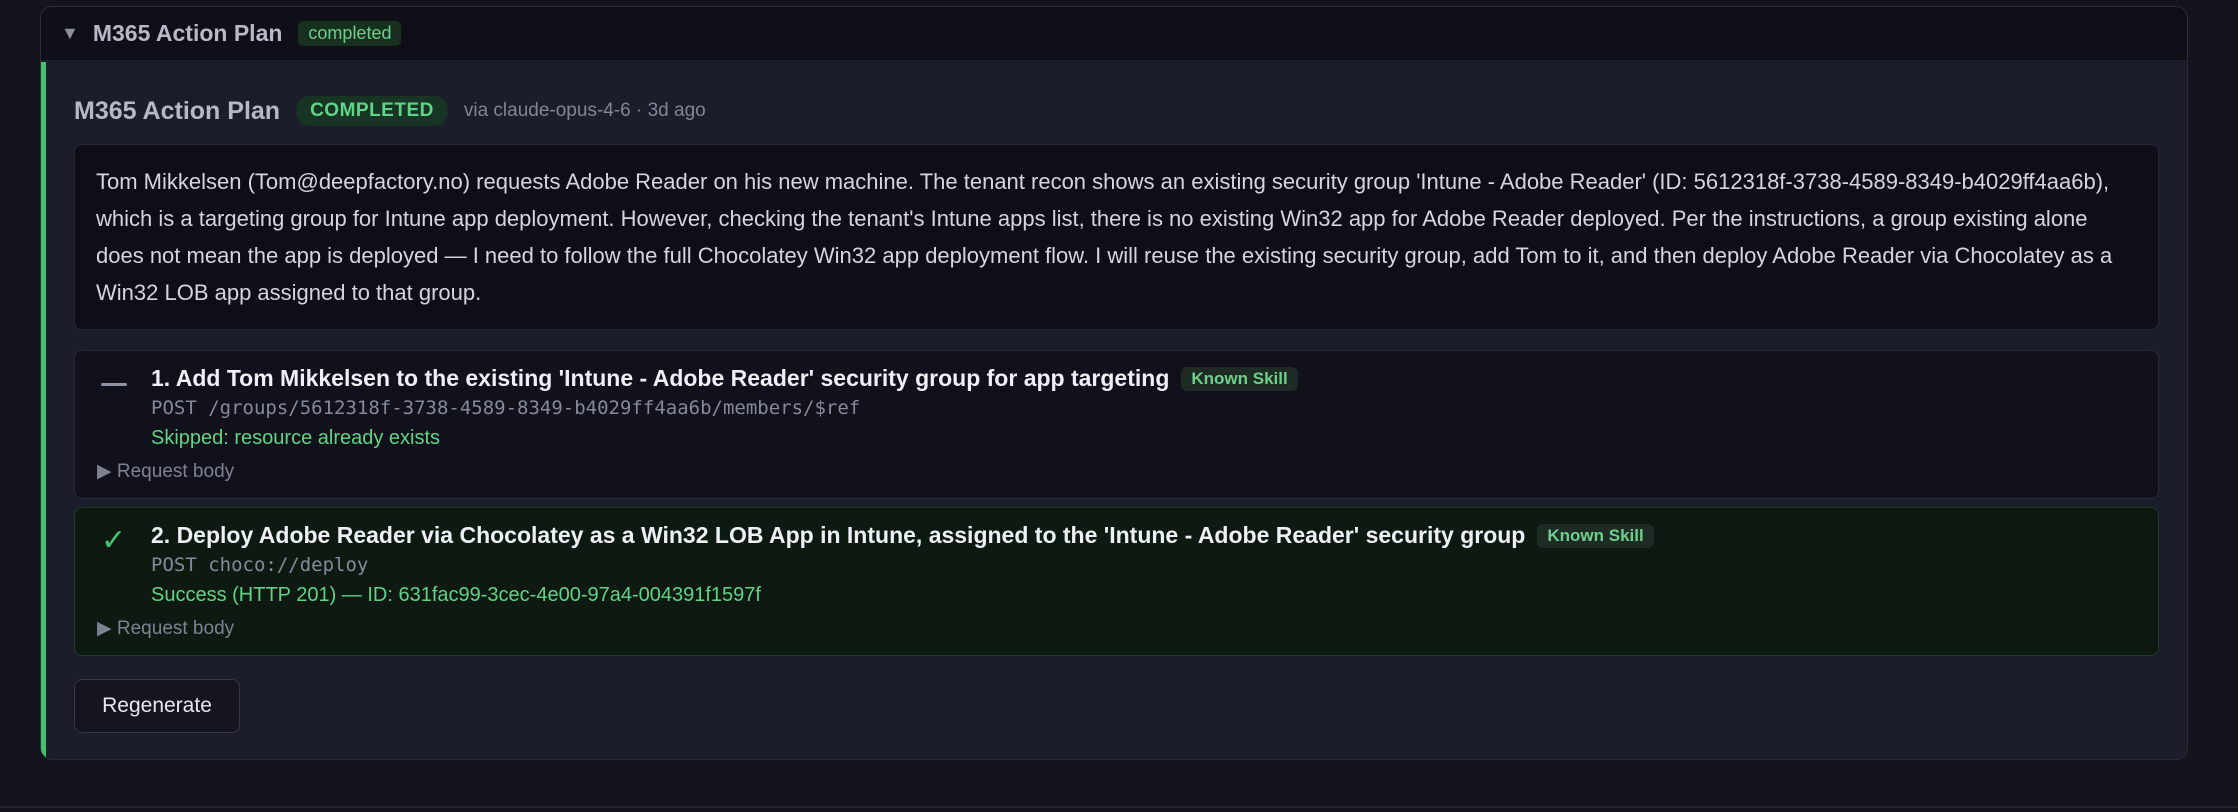 The width and height of the screenshot is (2238, 812). What do you see at coordinates (350, 33) in the screenshot?
I see `header-status-badge: completed` at bounding box center [350, 33].